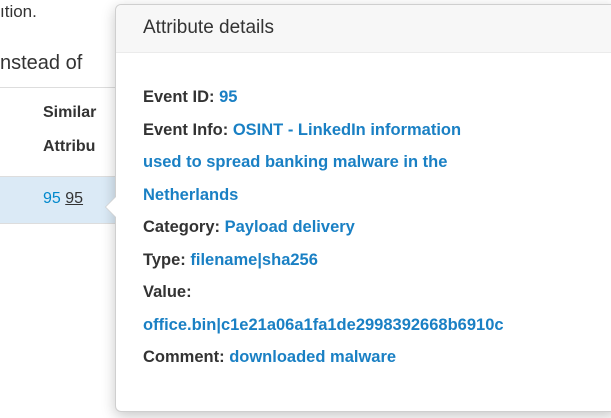 Image resolution: width=611 pixels, height=418 pixels. I want to click on event-info-continuation: used to spread banking malware in the, so click(377, 162).